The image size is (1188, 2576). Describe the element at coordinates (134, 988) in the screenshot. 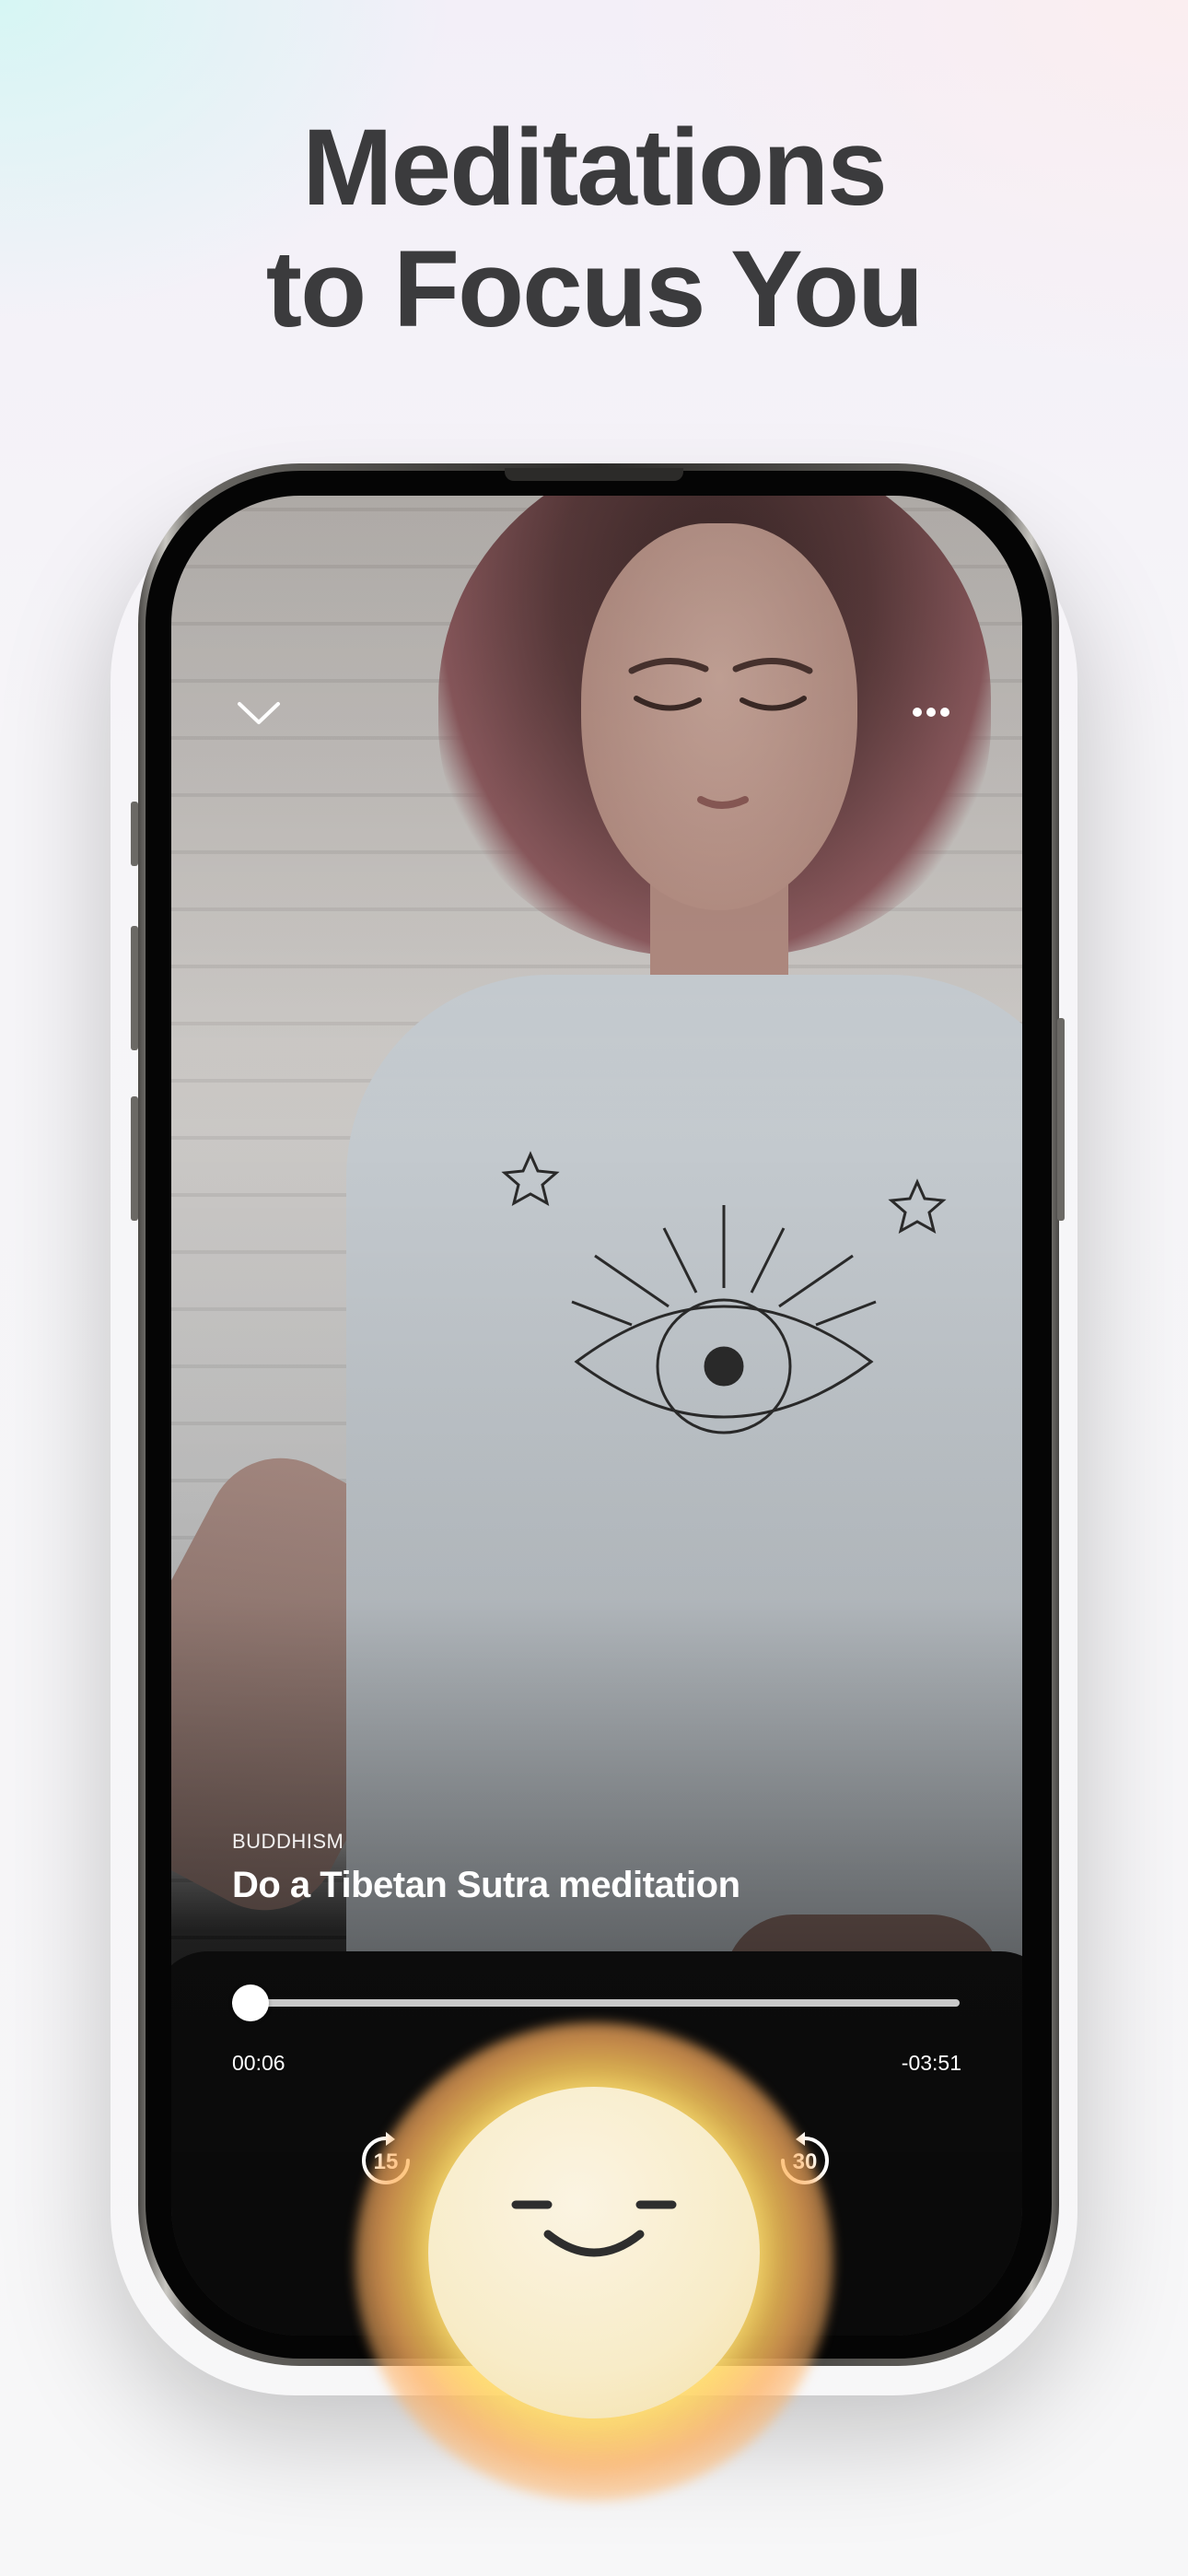

I see `phone-volume-up-button` at that location.